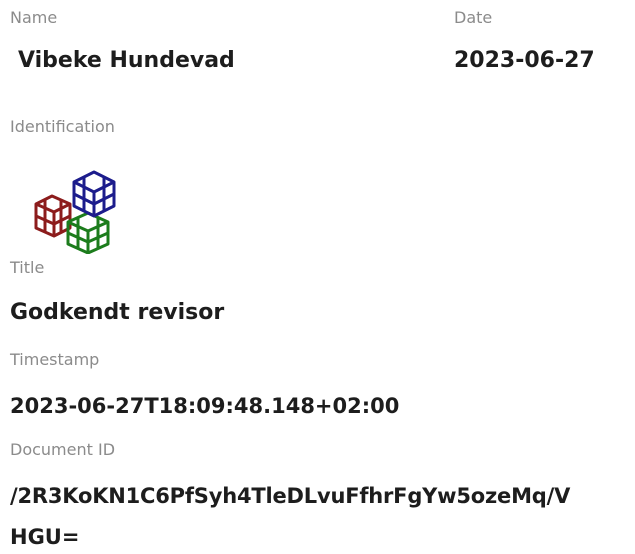 The width and height of the screenshot is (635, 554). What do you see at coordinates (76, 212) in the screenshot?
I see `cube-cluster-logo-icon` at bounding box center [76, 212].